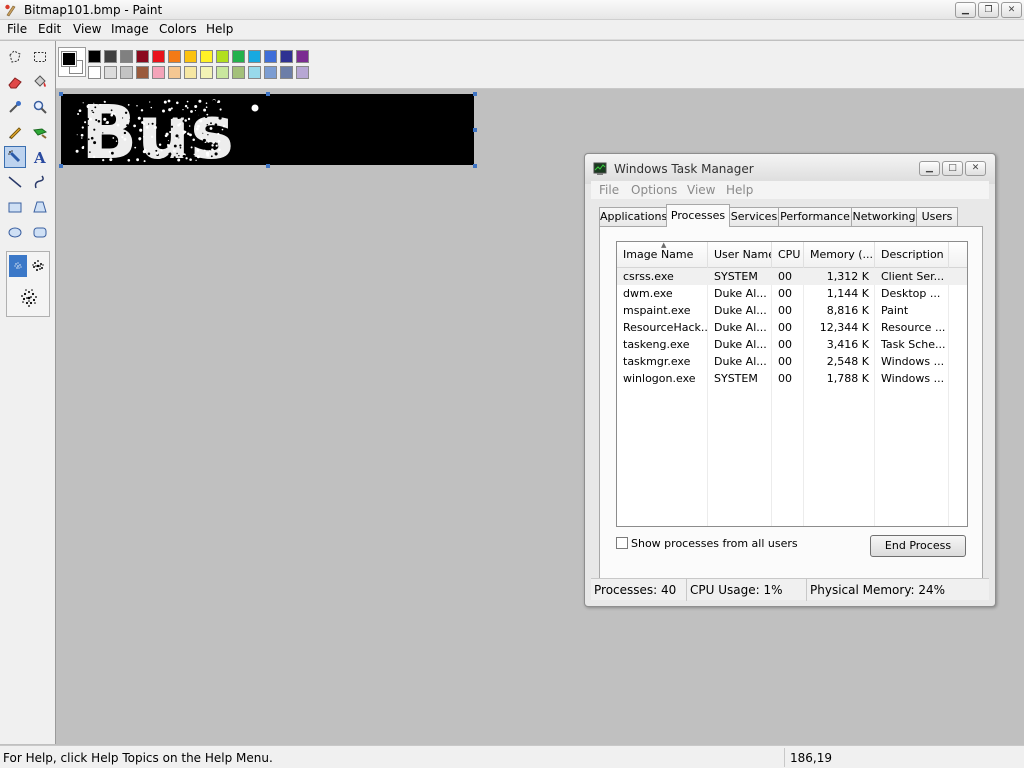 The height and width of the screenshot is (768, 1024). Describe the element at coordinates (40, 182) in the screenshot. I see `curve-tool` at that location.